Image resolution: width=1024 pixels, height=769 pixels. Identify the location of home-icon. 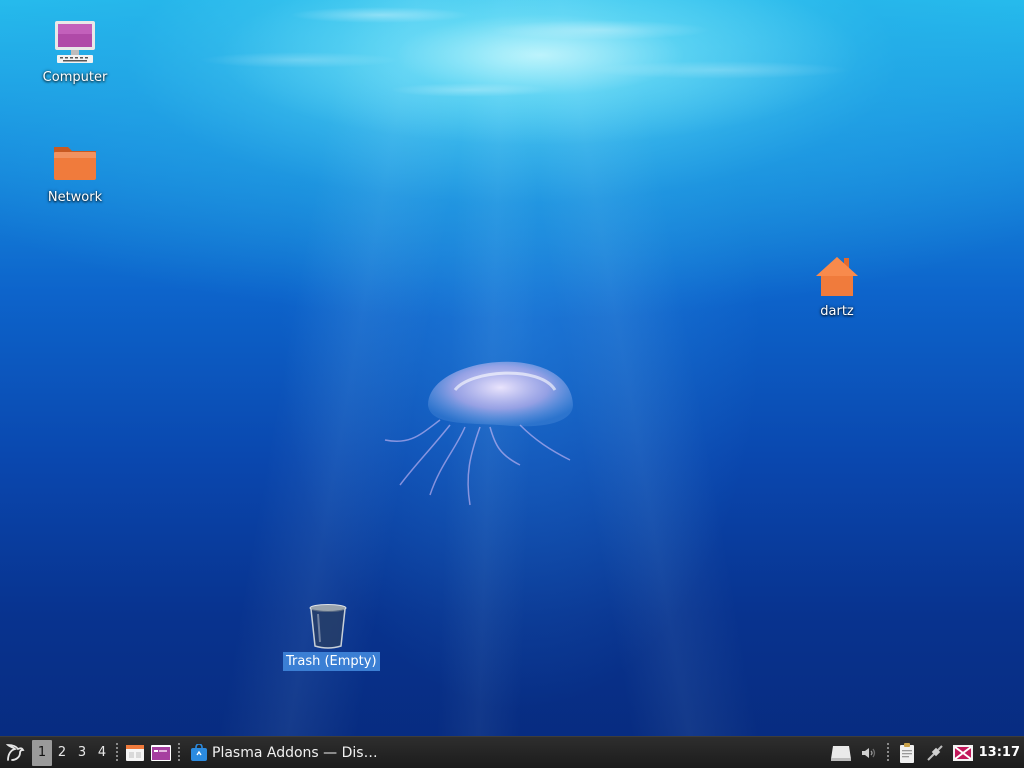
(837, 276).